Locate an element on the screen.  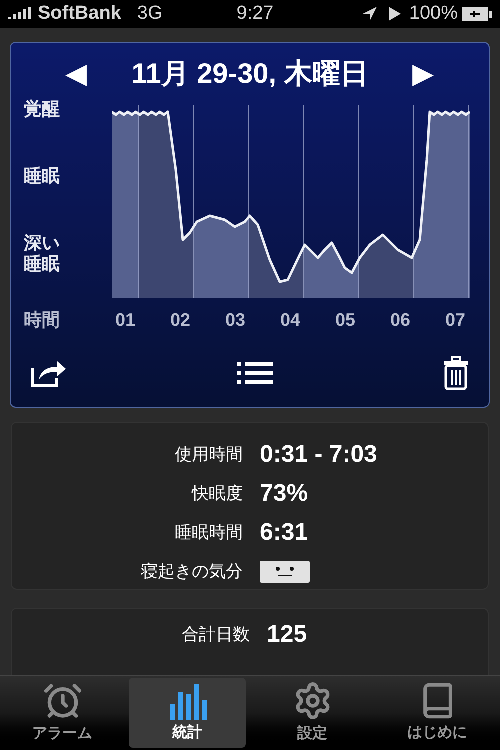
x-axis-title: 時間 is located at coordinates (42, 320).